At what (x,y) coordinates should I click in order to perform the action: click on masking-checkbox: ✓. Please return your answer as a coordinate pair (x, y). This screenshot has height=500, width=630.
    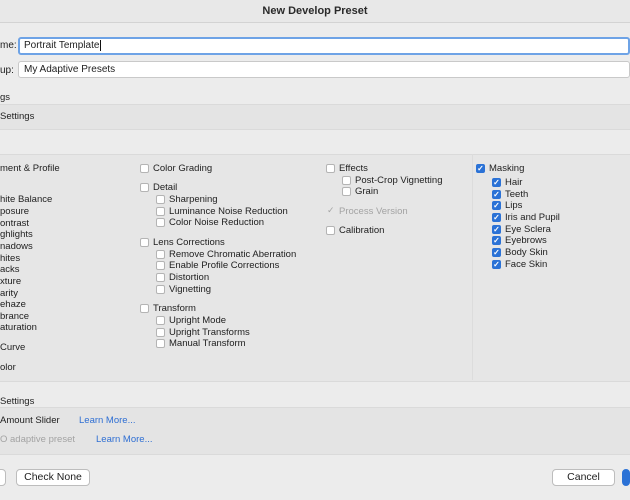
    Looking at the image, I should click on (480, 168).